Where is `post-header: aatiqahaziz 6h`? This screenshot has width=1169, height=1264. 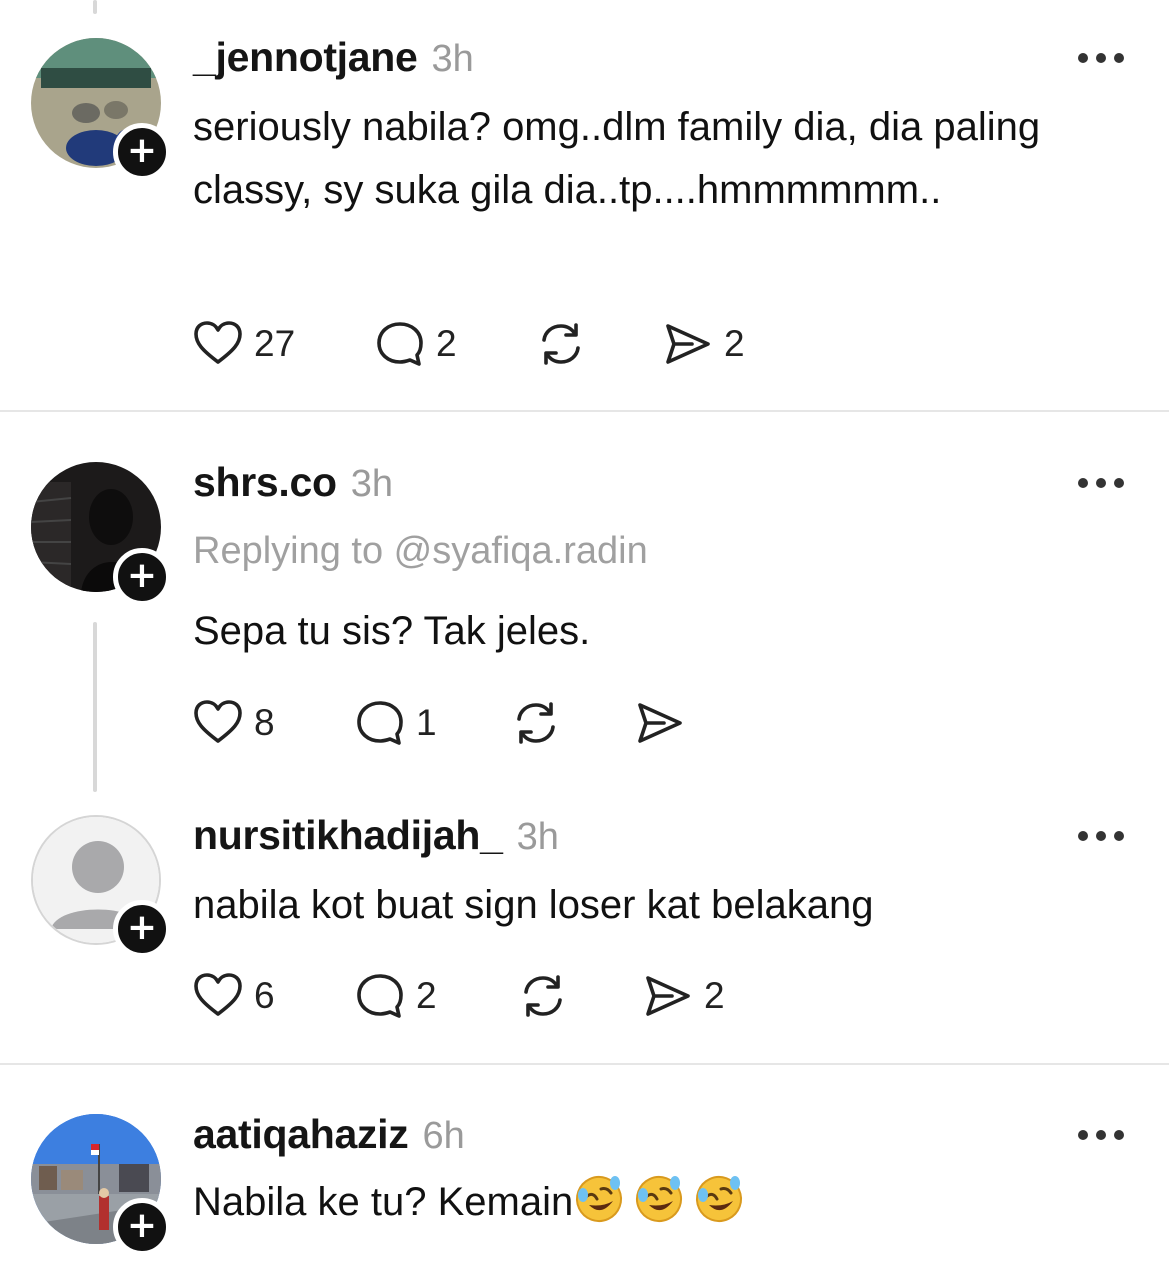 post-header: aatiqahaziz 6h is located at coordinates (329, 1136).